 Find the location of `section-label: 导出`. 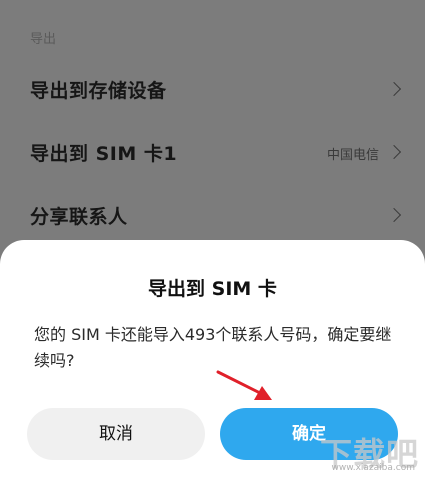

section-label: 导出 is located at coordinates (43, 39).